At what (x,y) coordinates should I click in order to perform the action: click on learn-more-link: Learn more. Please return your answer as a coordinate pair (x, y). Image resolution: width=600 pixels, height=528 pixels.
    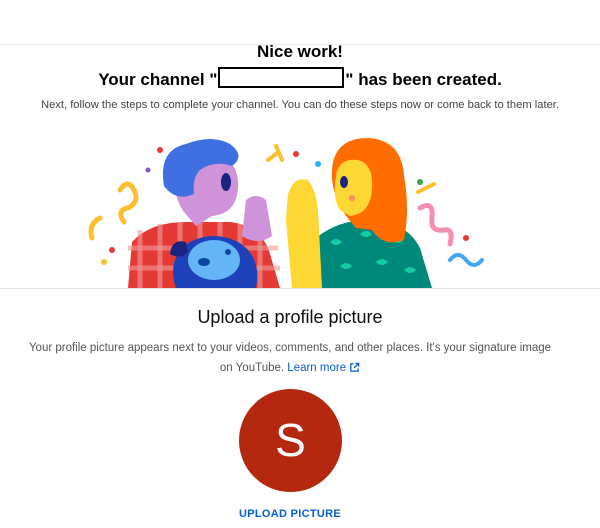
    Looking at the image, I should click on (323, 368).